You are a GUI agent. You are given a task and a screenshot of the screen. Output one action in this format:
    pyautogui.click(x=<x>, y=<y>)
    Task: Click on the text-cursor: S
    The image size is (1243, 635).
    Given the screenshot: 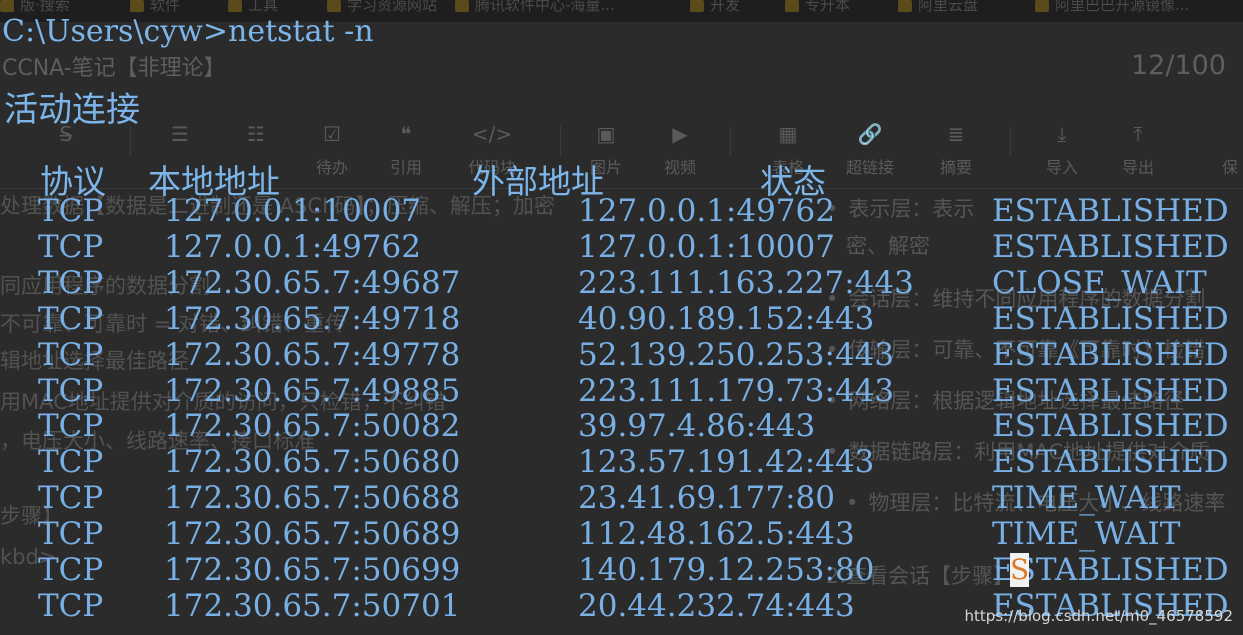 What is the action you would take?
    pyautogui.click(x=1020, y=570)
    